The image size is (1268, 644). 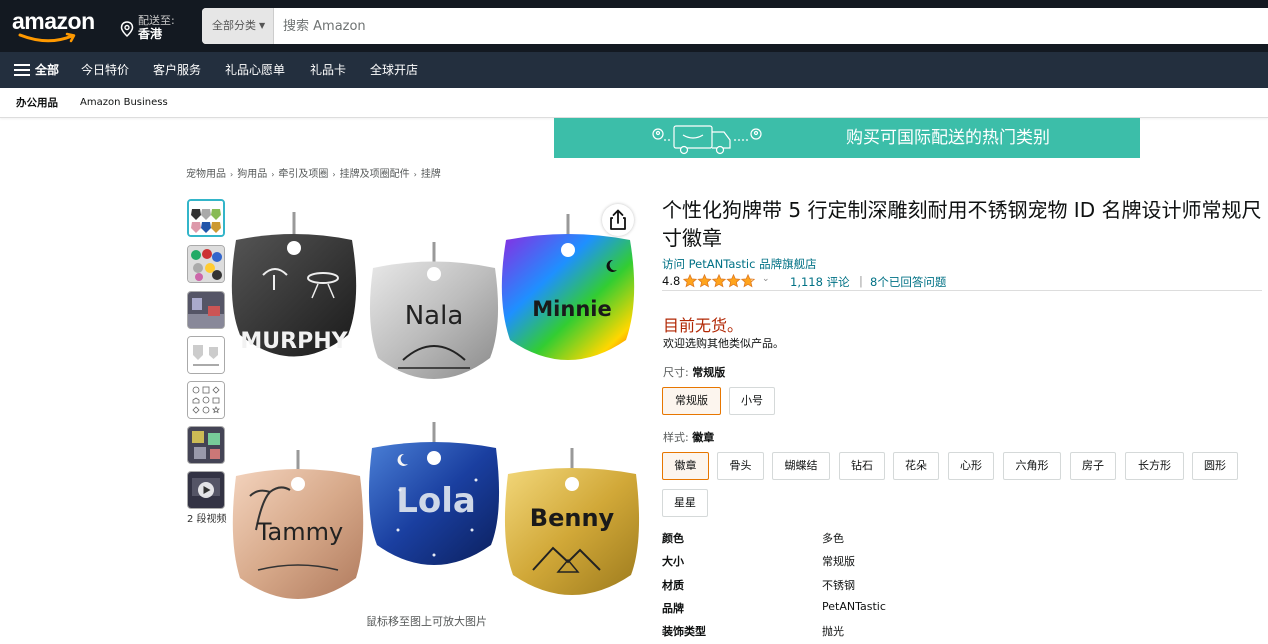 I want to click on engraving-thumb-icon, so click(x=206, y=445).